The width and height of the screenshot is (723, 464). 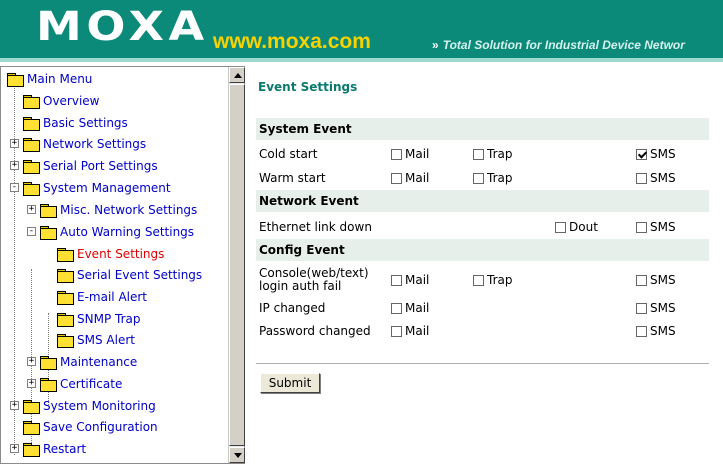 What do you see at coordinates (121, 254) in the screenshot?
I see `nav-item-label: Event Settings` at bounding box center [121, 254].